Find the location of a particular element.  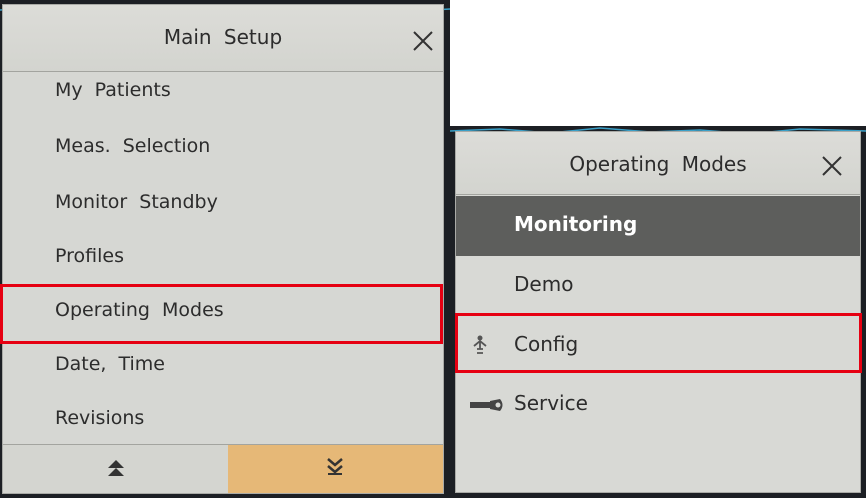

main-setup-title: Main Setup is located at coordinates (223, 37).